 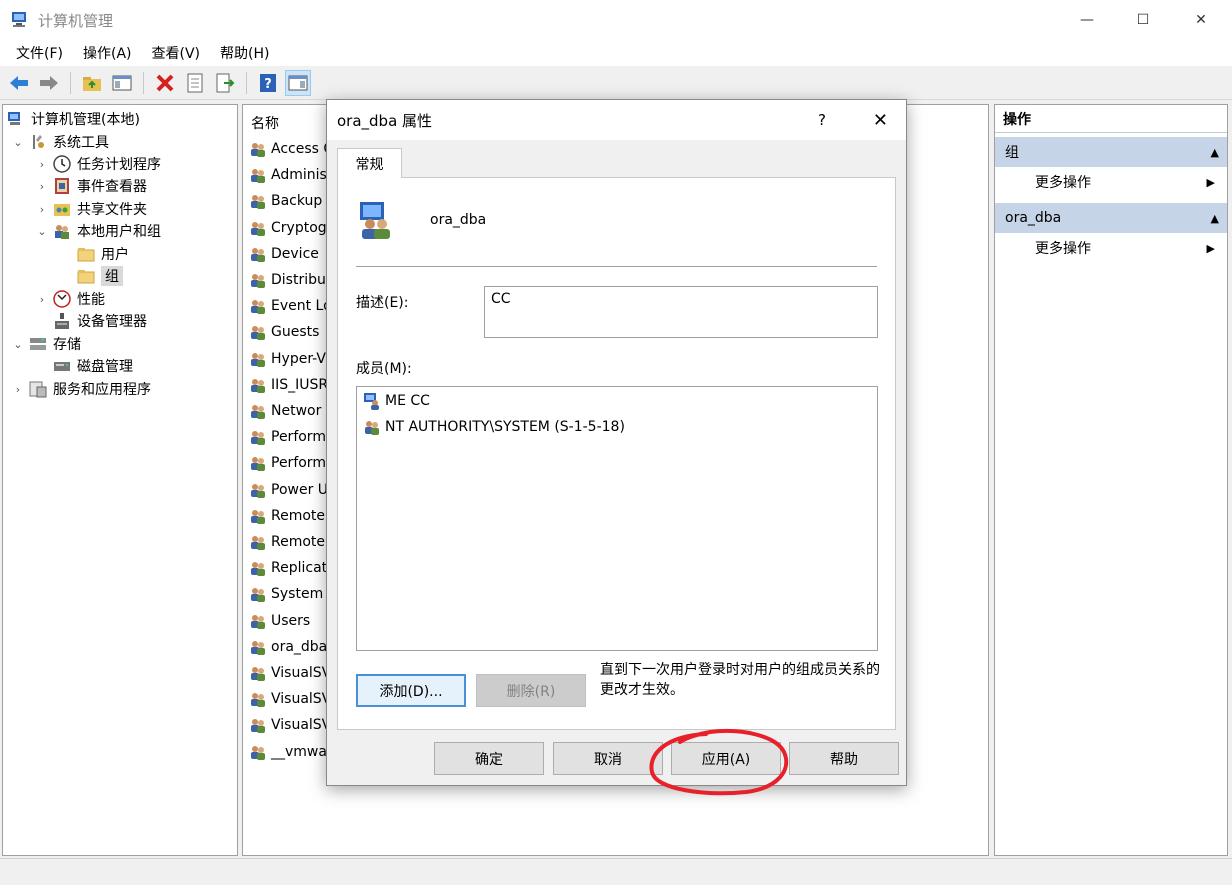 What do you see at coordinates (291, 149) in the screenshot?
I see `list-item: Access C` at bounding box center [291, 149].